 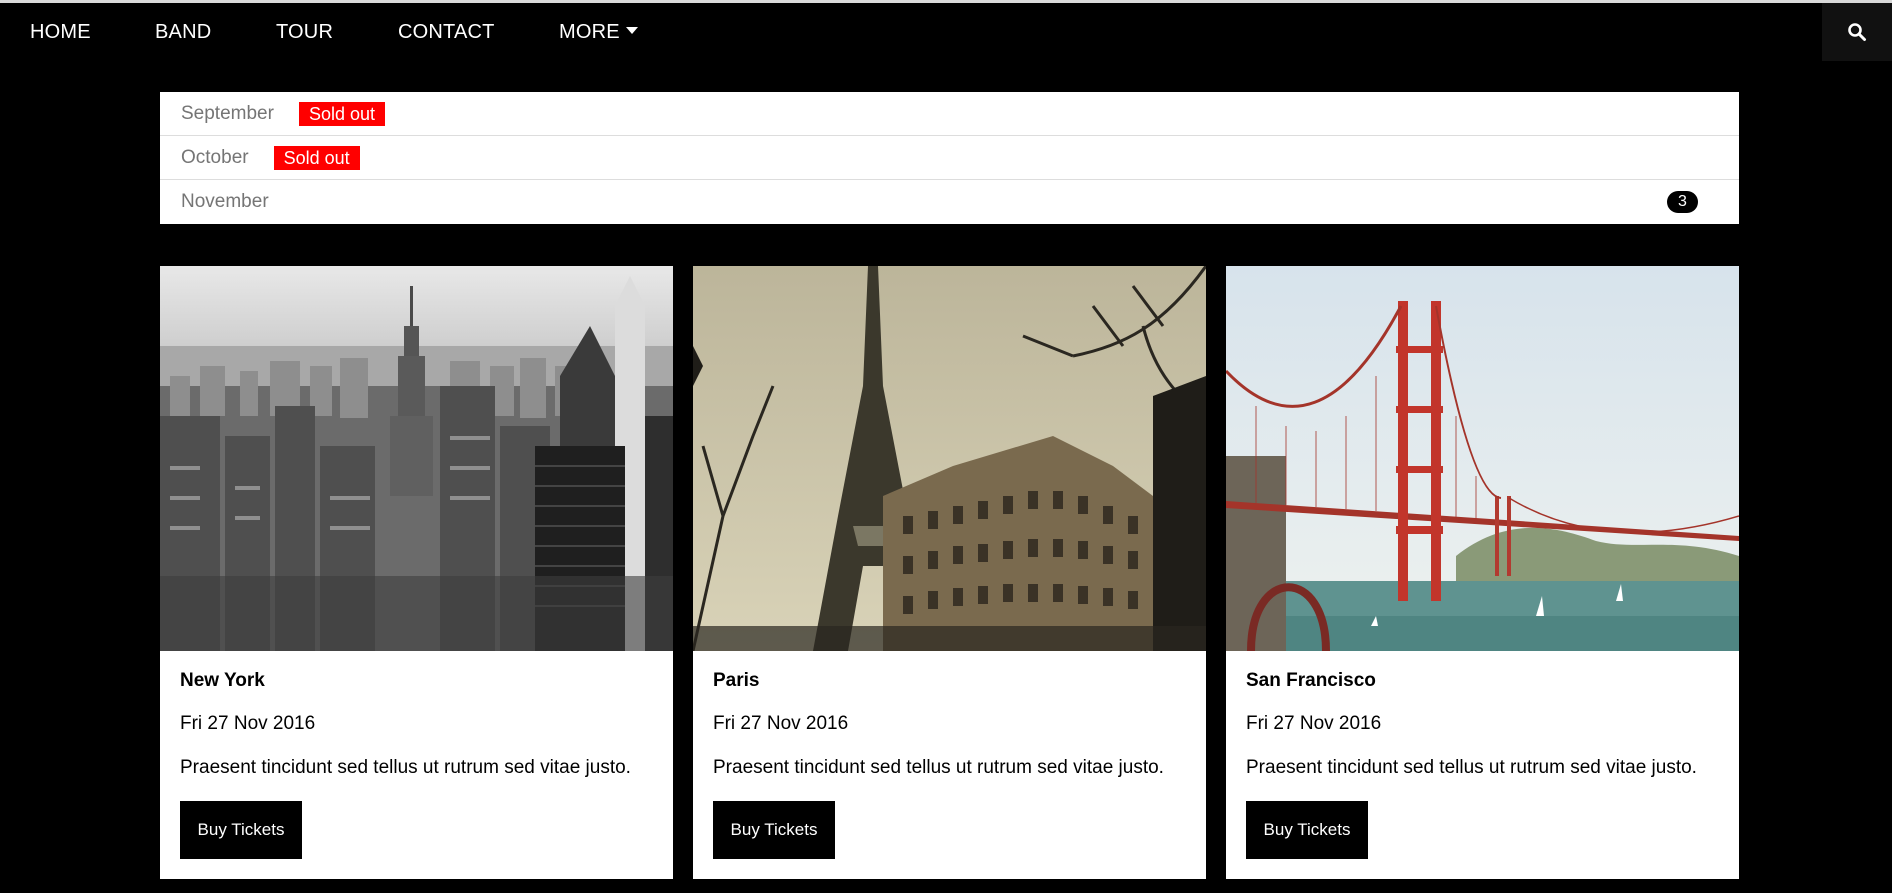 I want to click on new-york-image, so click(x=416, y=458).